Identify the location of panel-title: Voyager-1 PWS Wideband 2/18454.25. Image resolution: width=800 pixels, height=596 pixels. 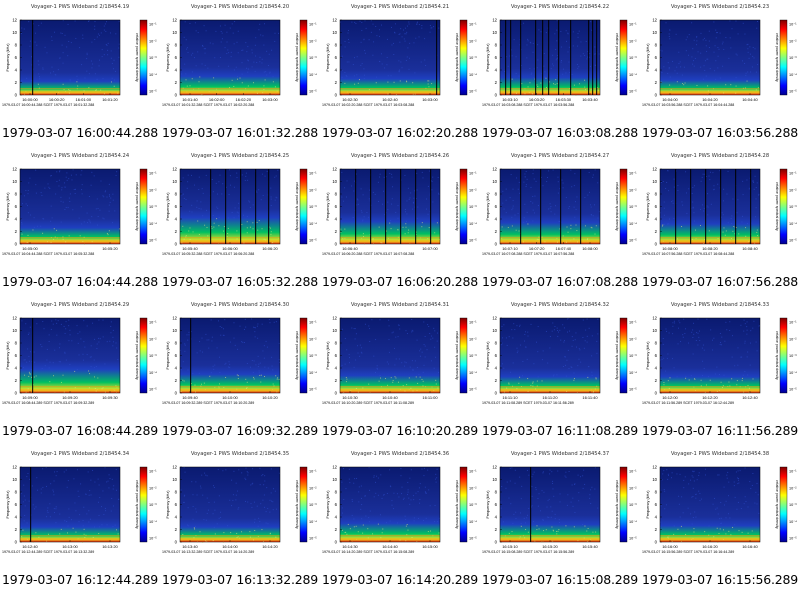
(240, 156).